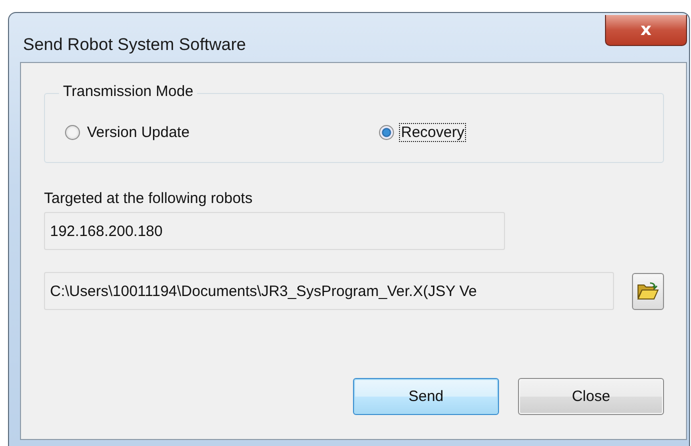 Image resolution: width=691 pixels, height=446 pixels. I want to click on radio-label: Recovery, so click(432, 132).